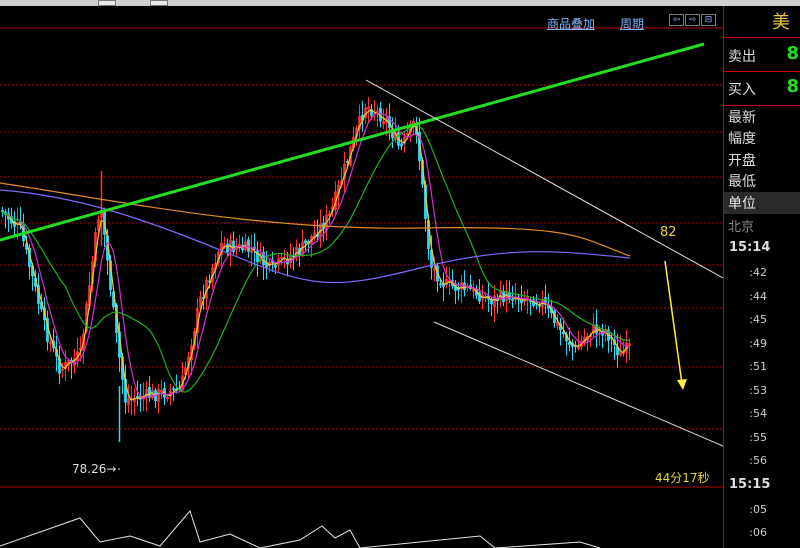 This screenshot has width=800, height=548. I want to click on projection-arrow-shaft, so click(673, 322).